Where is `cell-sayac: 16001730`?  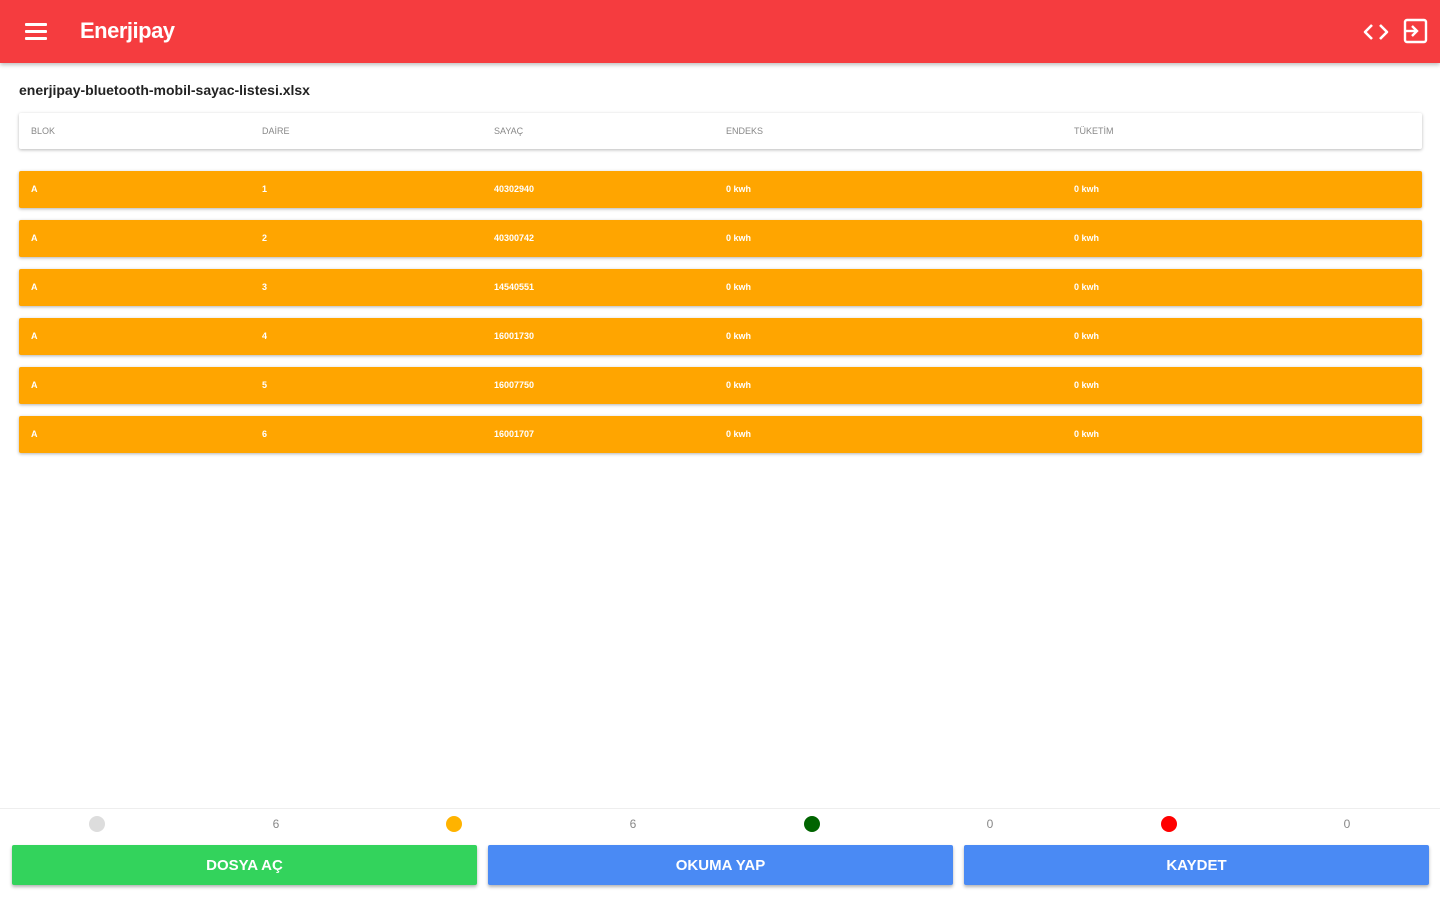 cell-sayac: 16001730 is located at coordinates (514, 336).